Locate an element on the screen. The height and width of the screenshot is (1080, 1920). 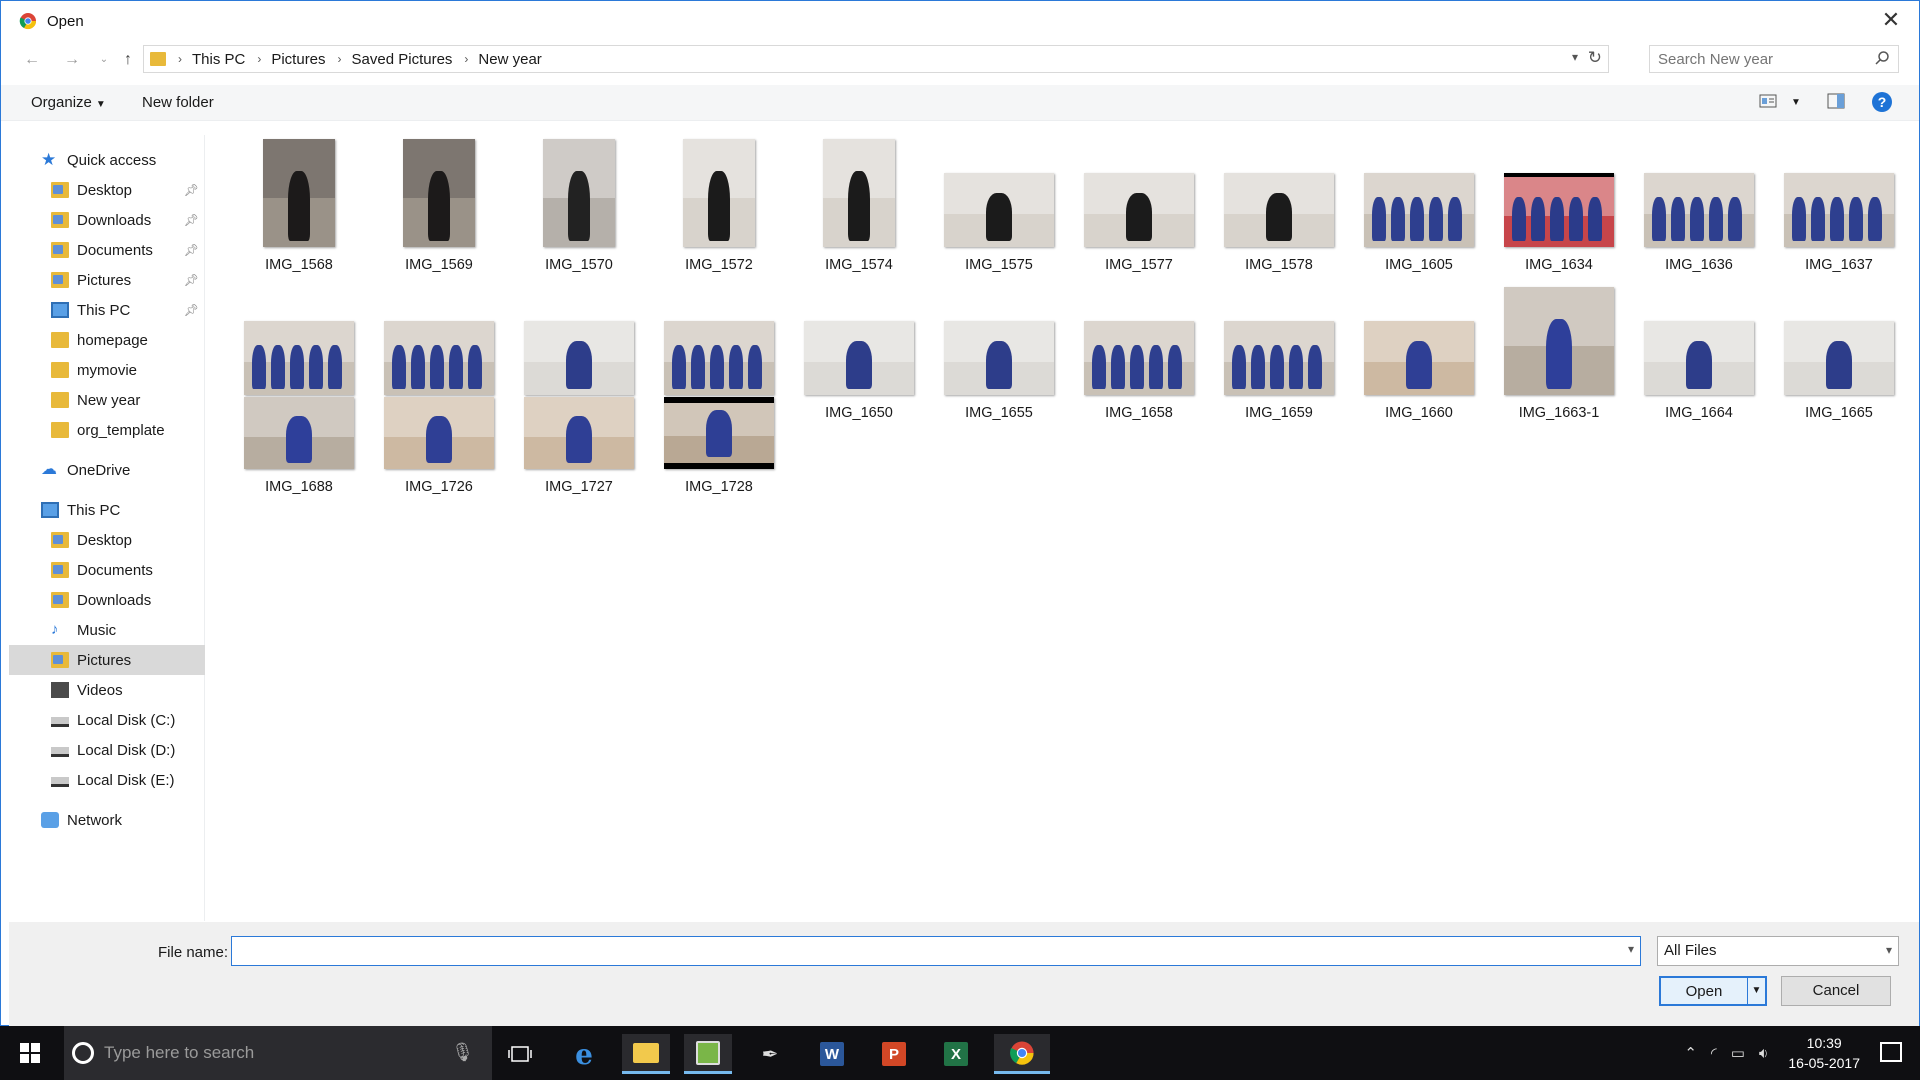
wifi-icon: ◜ is located at coordinates (1714, 1053).